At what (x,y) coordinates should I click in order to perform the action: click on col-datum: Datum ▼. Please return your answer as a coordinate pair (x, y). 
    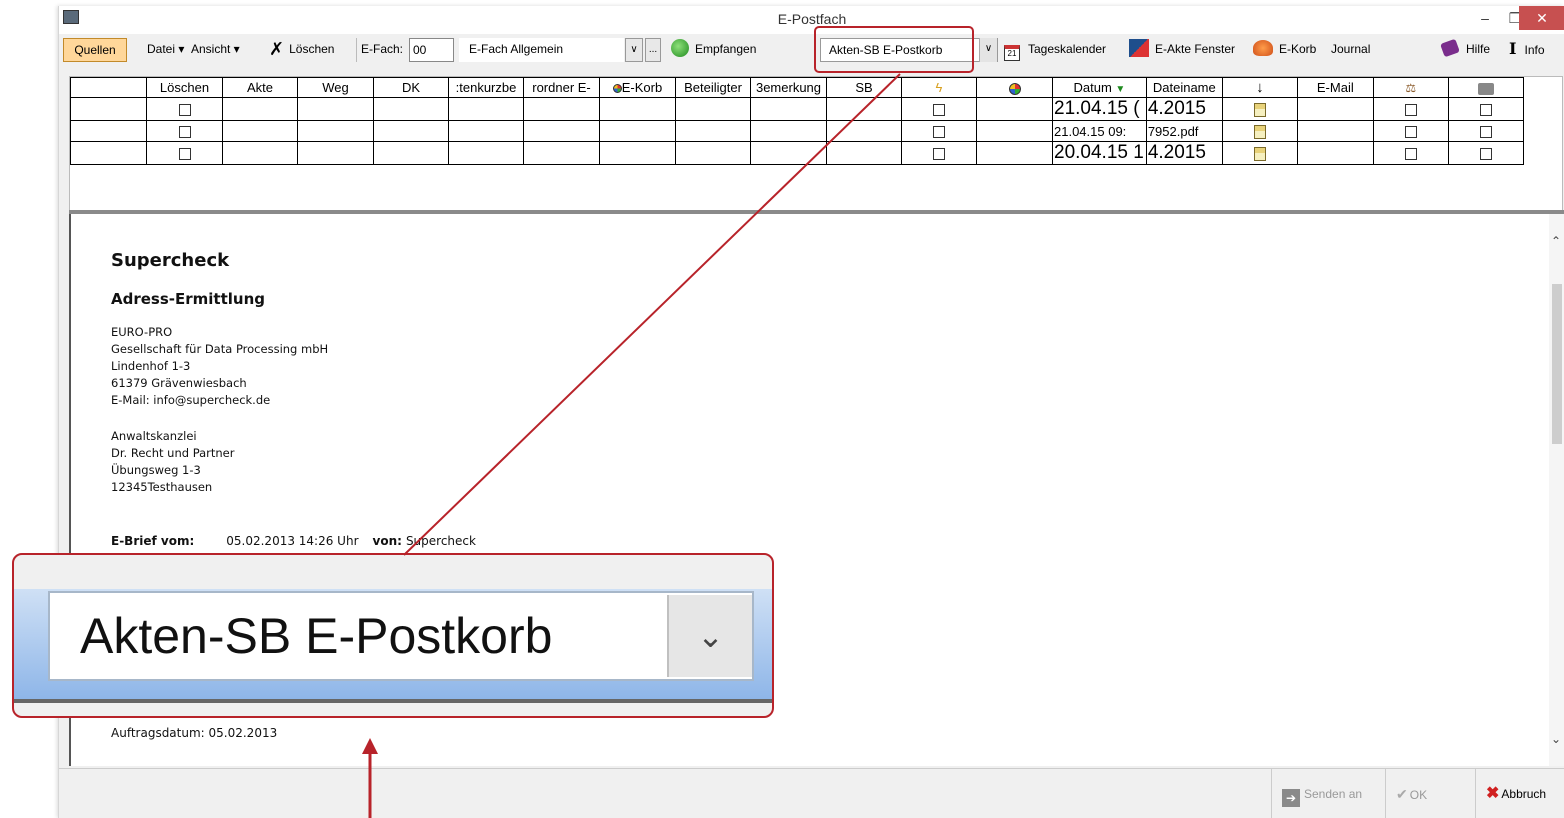
    Looking at the image, I should click on (1099, 87).